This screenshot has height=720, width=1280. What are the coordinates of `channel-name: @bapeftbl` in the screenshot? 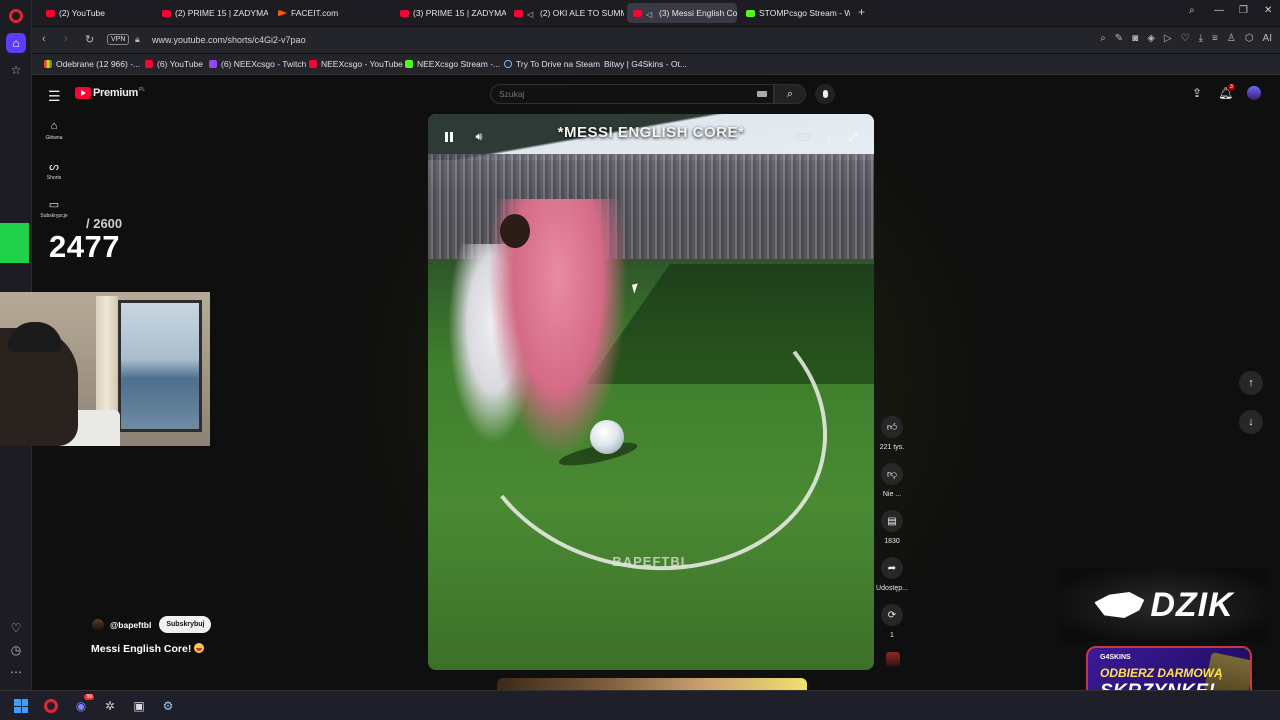 It's located at (130, 625).